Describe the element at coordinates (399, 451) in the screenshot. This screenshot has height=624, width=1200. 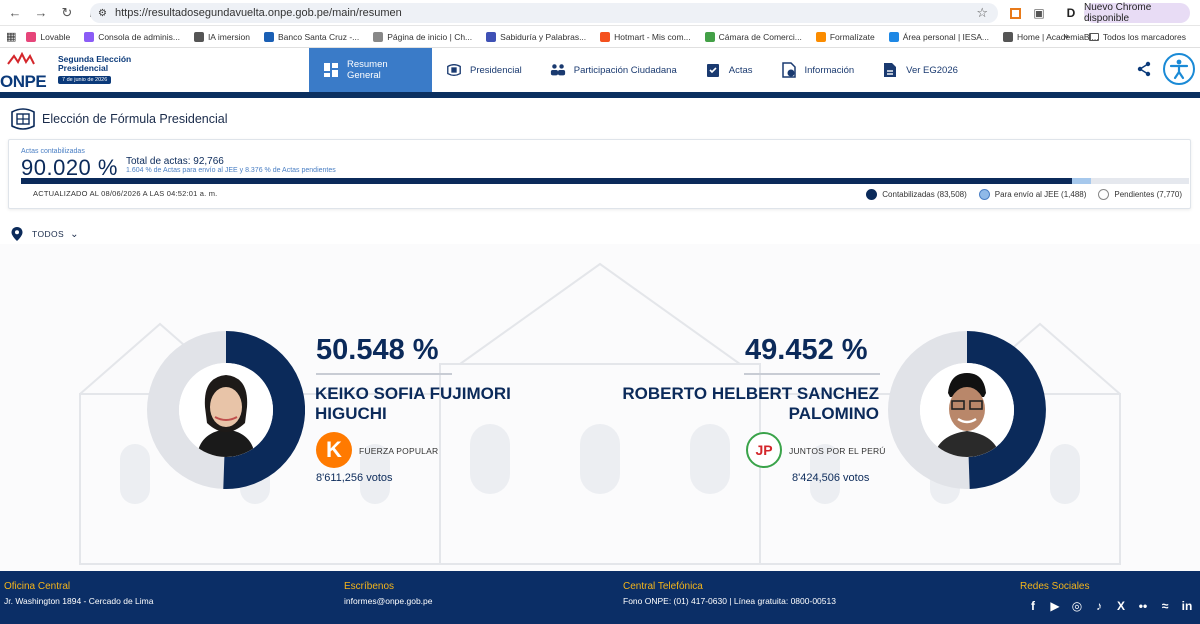
I see `candidate-1-party: FUERZA POPULAR` at that location.